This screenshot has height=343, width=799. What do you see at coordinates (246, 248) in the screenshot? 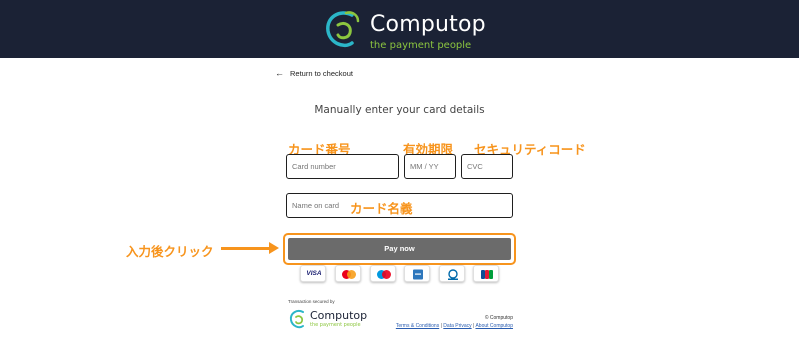
I see `annotation-arrow-line` at bounding box center [246, 248].